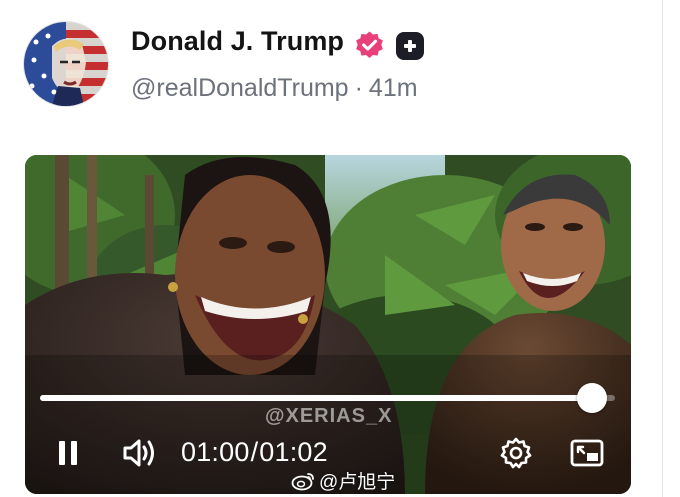 This screenshot has height=497, width=680. I want to click on image-source-watermark: @卢旭宁, so click(343, 480).